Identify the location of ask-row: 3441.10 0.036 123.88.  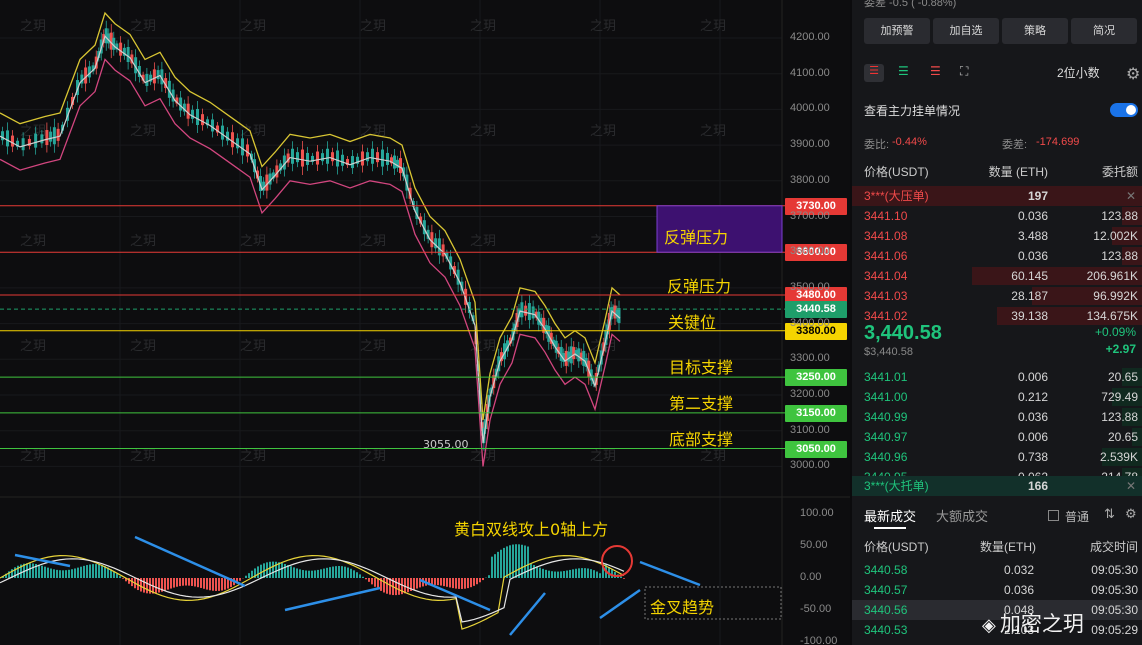
(997, 216).